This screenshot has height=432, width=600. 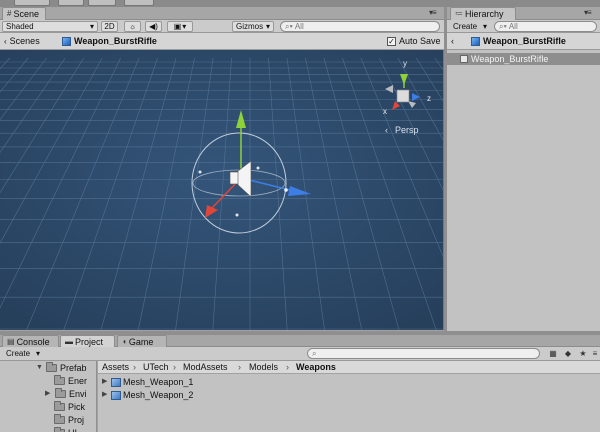 I want to click on tree-item-label: Proj, so click(x=76, y=420).